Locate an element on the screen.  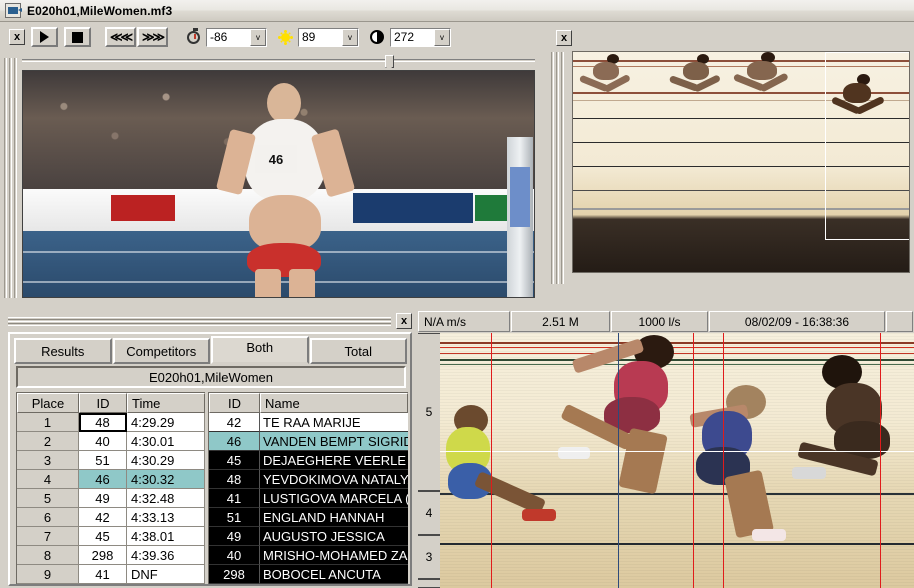
list-item: 298 BOBOCEL ANCUTA is located at coordinates (308, 574).